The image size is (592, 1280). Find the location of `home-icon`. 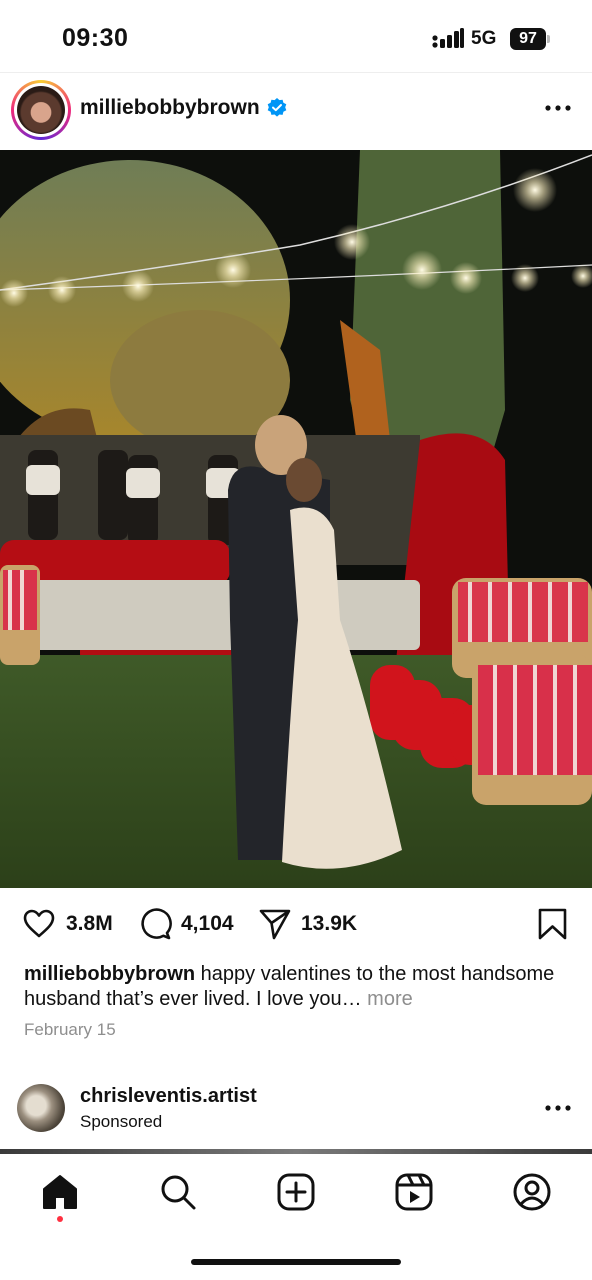

home-icon is located at coordinates (60, 1192).